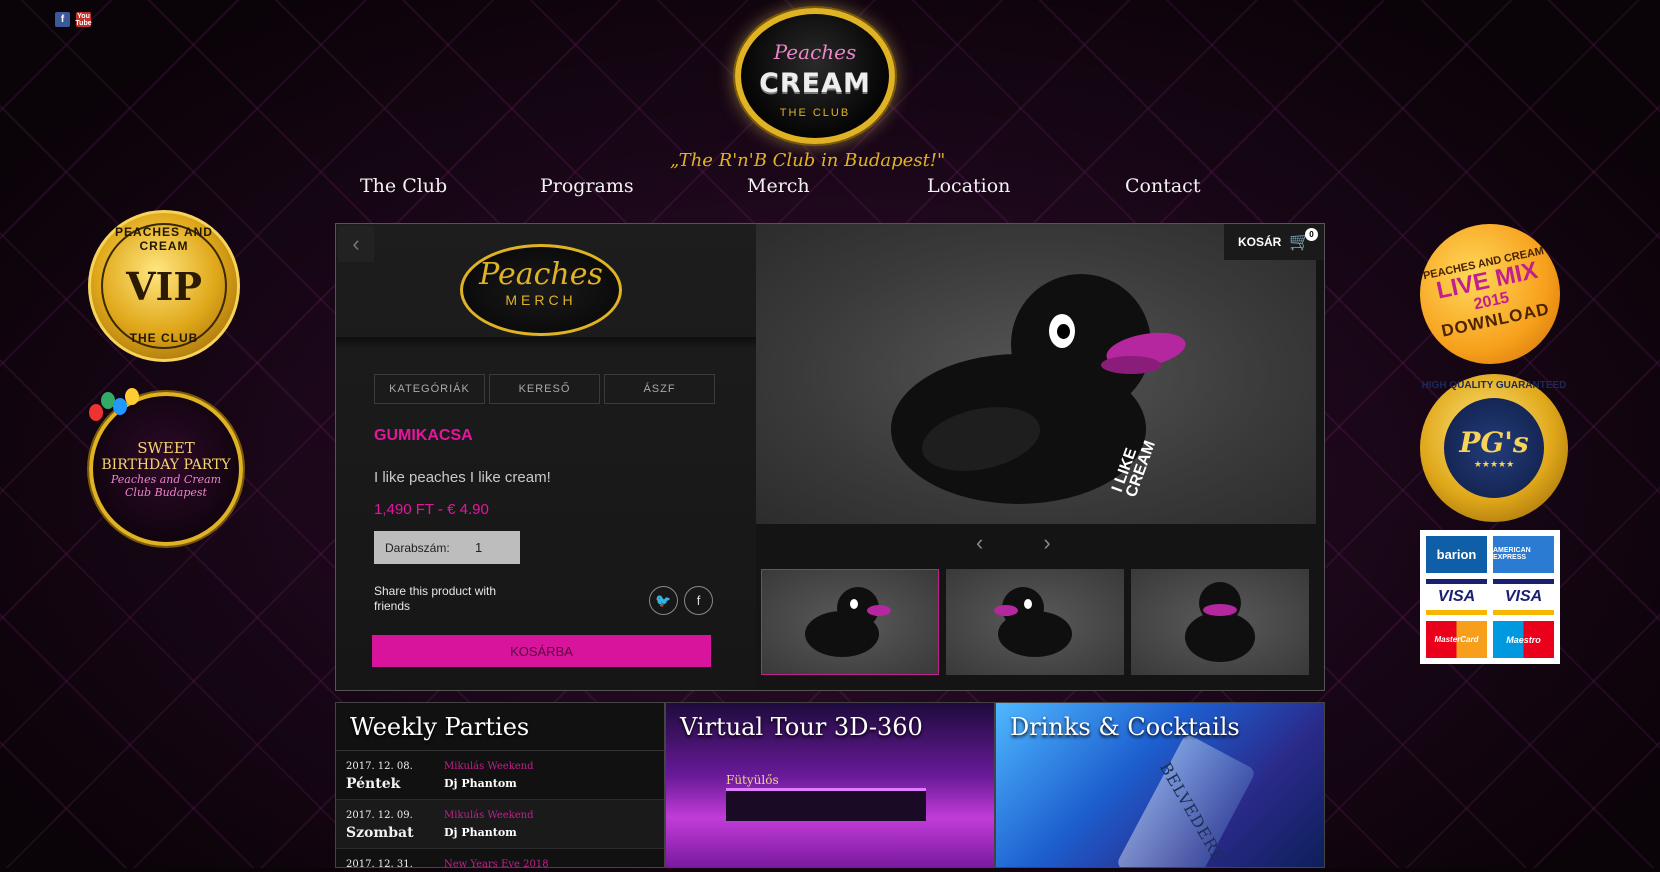 Image resolution: width=1660 pixels, height=872 pixels. What do you see at coordinates (808, 160) in the screenshot?
I see `tagline: „The R'n'B Club in Budapest!"` at bounding box center [808, 160].